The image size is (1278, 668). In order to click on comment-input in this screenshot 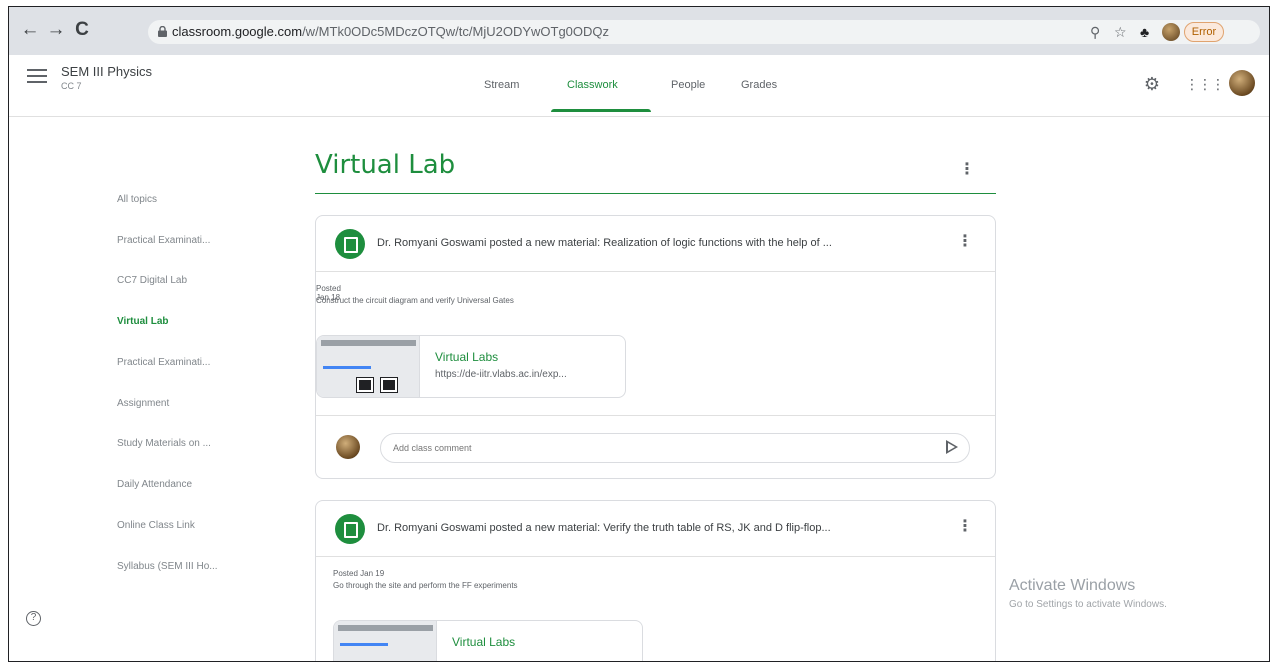, I will do `click(675, 448)`.